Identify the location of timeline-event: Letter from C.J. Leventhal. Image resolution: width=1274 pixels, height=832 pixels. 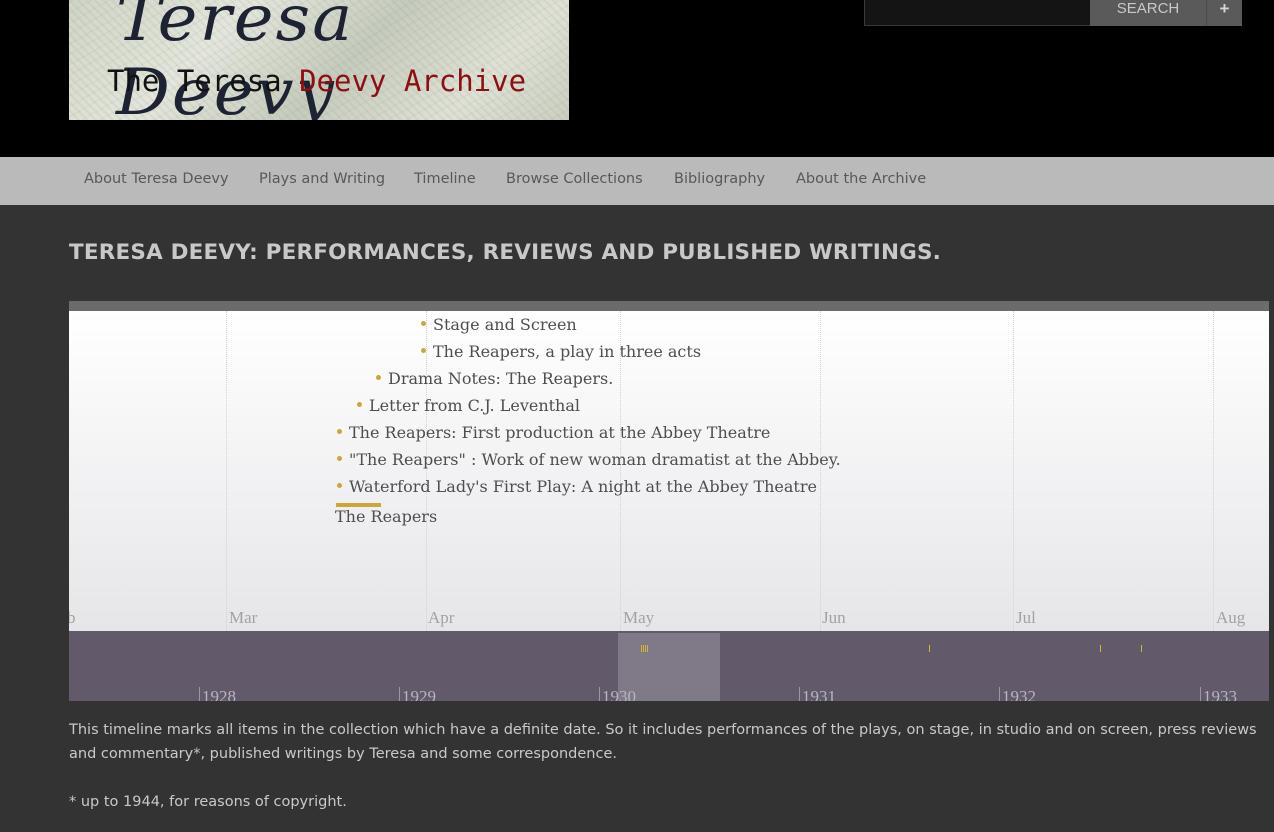
(474, 405).